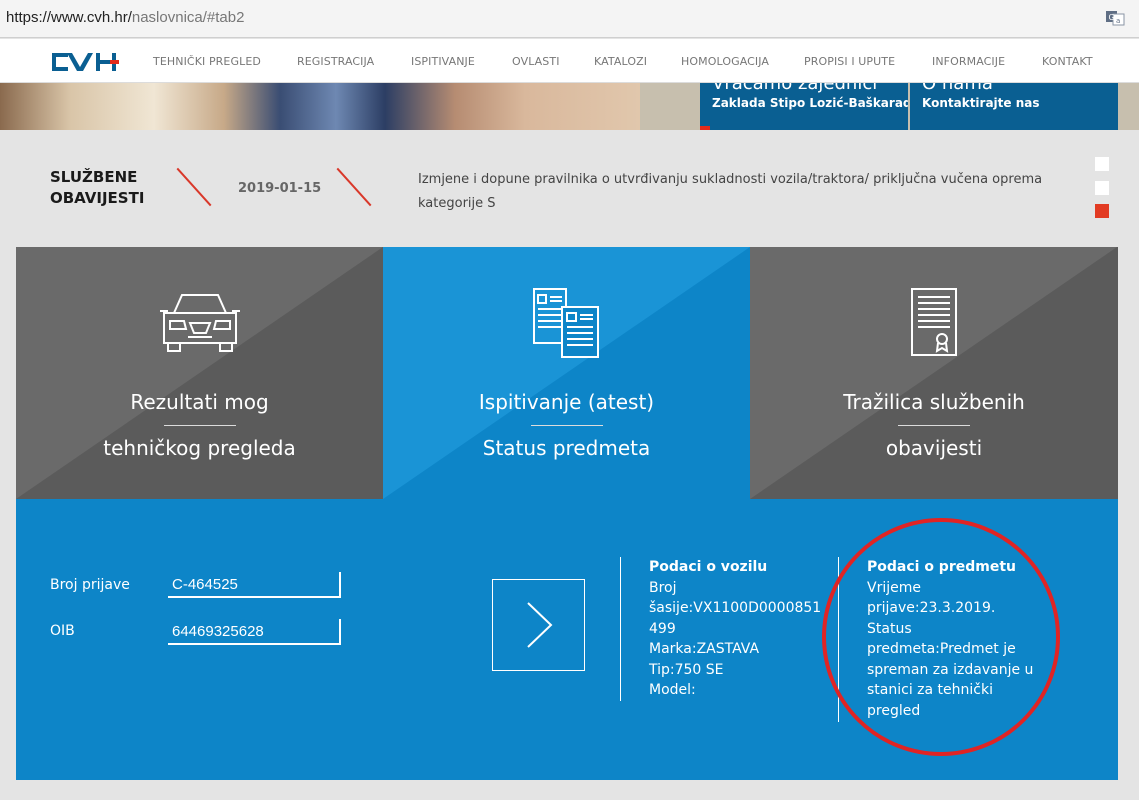 The width and height of the screenshot is (1139, 800). What do you see at coordinates (810, 103) in the screenshot?
I see `hero-card-foundation-subtitle: Zaklada Stipo Lozić-Baškarad` at bounding box center [810, 103].